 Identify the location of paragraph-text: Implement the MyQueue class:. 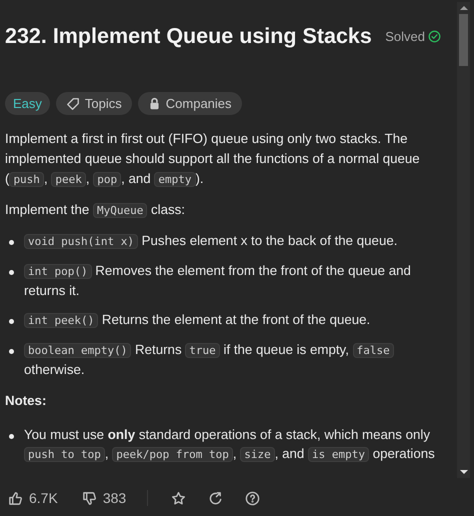
(95, 210).